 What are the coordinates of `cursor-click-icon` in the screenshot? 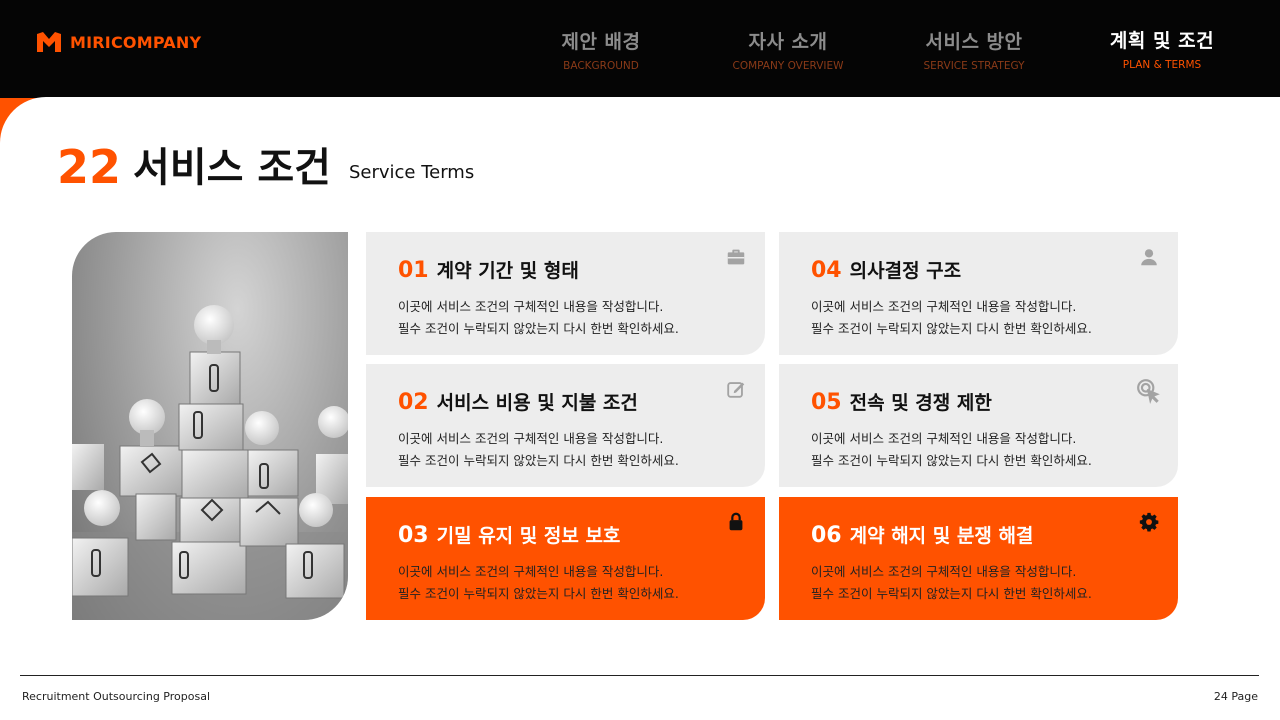 It's located at (1148, 391).